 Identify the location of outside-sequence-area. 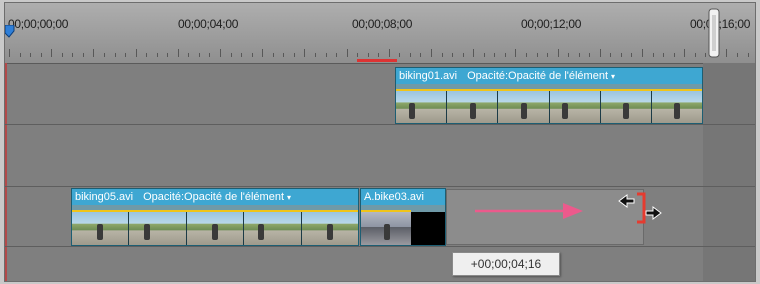
(729, 172).